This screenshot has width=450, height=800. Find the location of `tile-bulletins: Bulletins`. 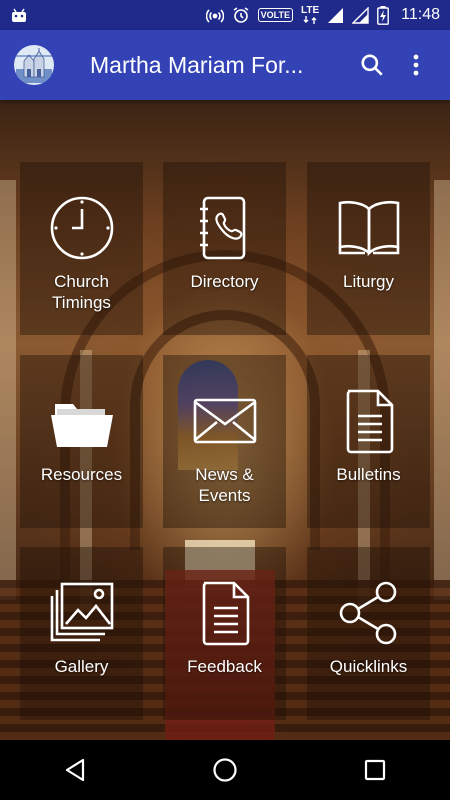

tile-bulletins: Bulletins is located at coordinates (368, 441).